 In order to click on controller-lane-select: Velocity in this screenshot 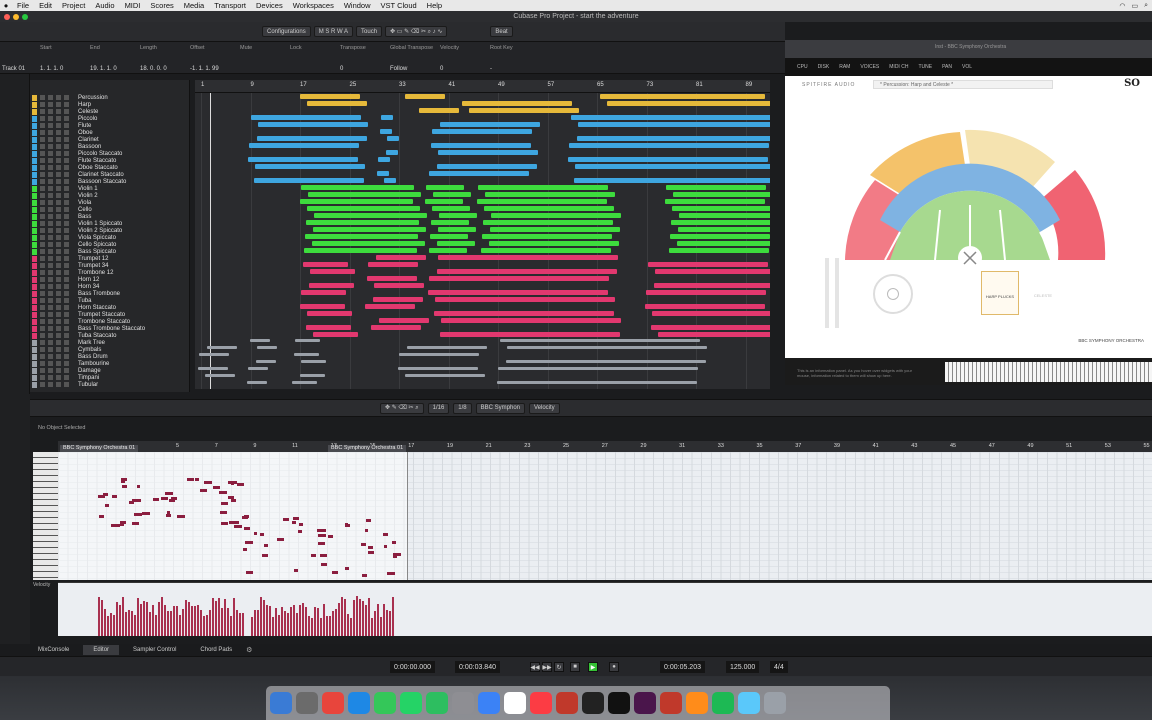, I will do `click(544, 408)`.